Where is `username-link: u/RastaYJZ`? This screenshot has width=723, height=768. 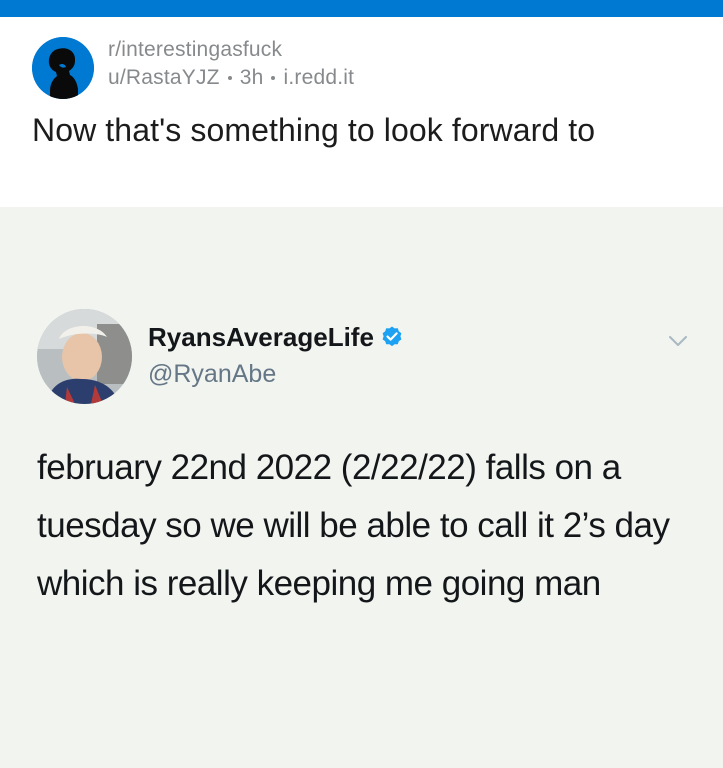
username-link: u/RastaYJZ is located at coordinates (164, 78).